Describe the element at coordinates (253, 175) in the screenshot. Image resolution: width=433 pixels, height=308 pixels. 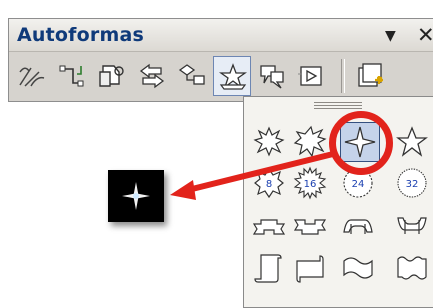
I see `annotation-arrow` at that location.